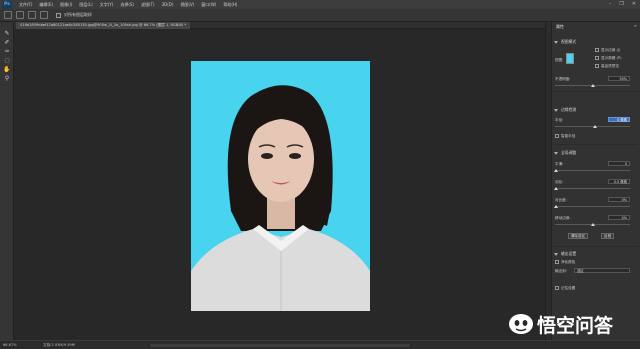  What do you see at coordinates (595, 126) in the screenshot?
I see `radius-slider-knob` at bounding box center [595, 126].